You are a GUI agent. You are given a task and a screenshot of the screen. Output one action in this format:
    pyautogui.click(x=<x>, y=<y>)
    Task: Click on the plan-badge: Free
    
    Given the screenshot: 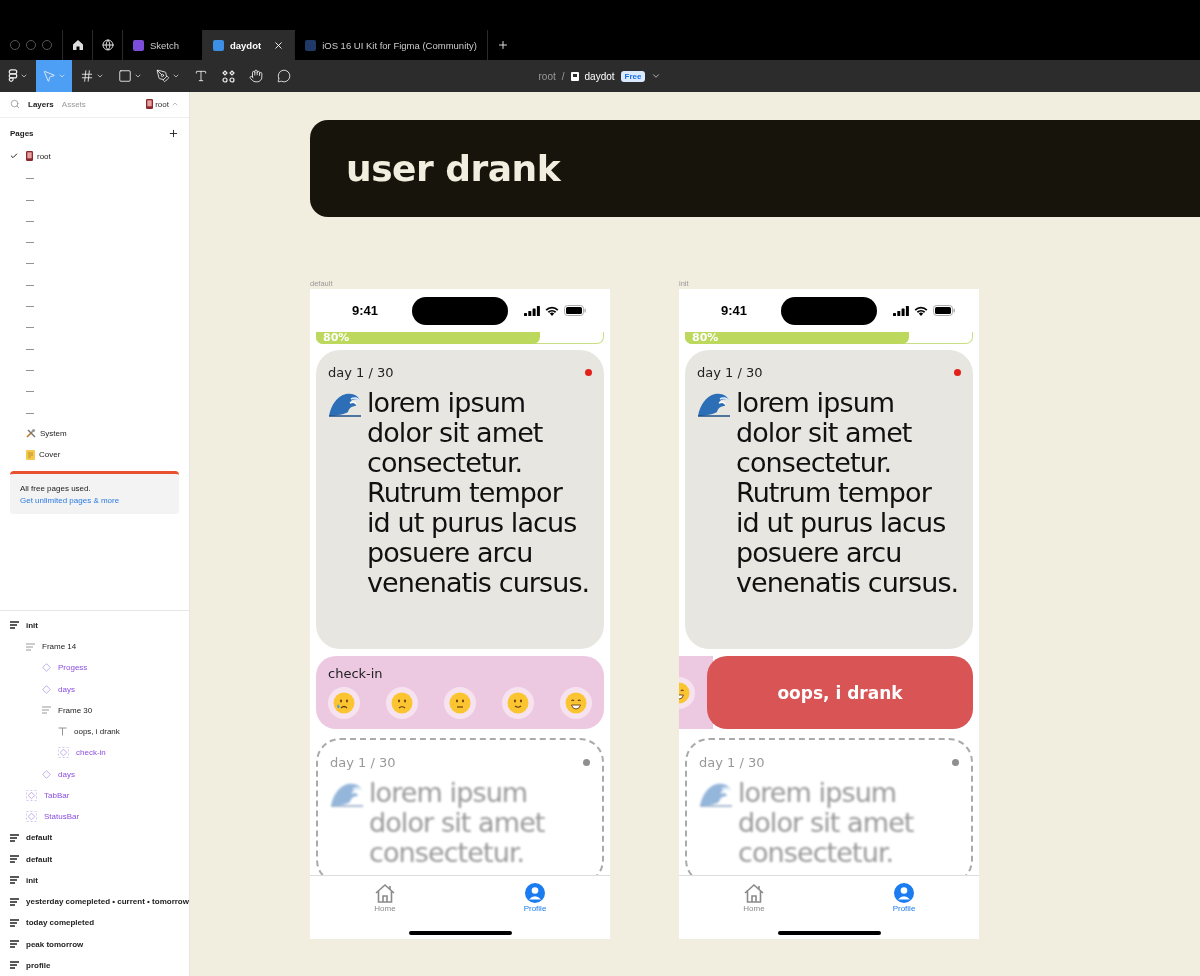 What is the action you would take?
    pyautogui.click(x=633, y=76)
    